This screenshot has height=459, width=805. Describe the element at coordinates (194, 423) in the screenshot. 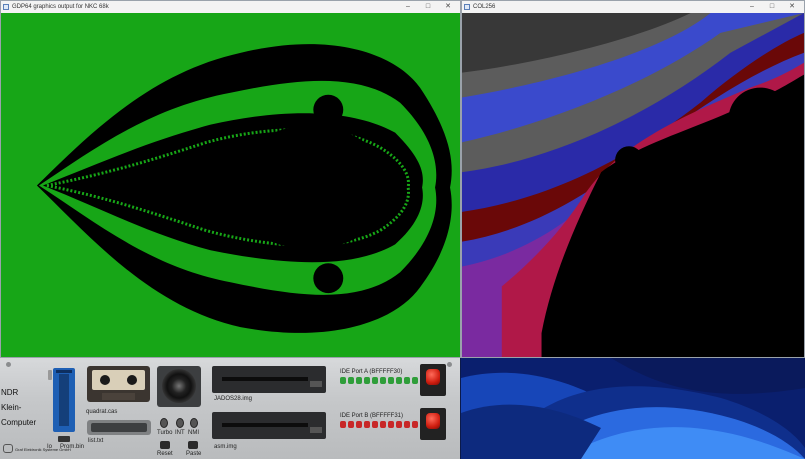

I see `nmi-toggle` at that location.